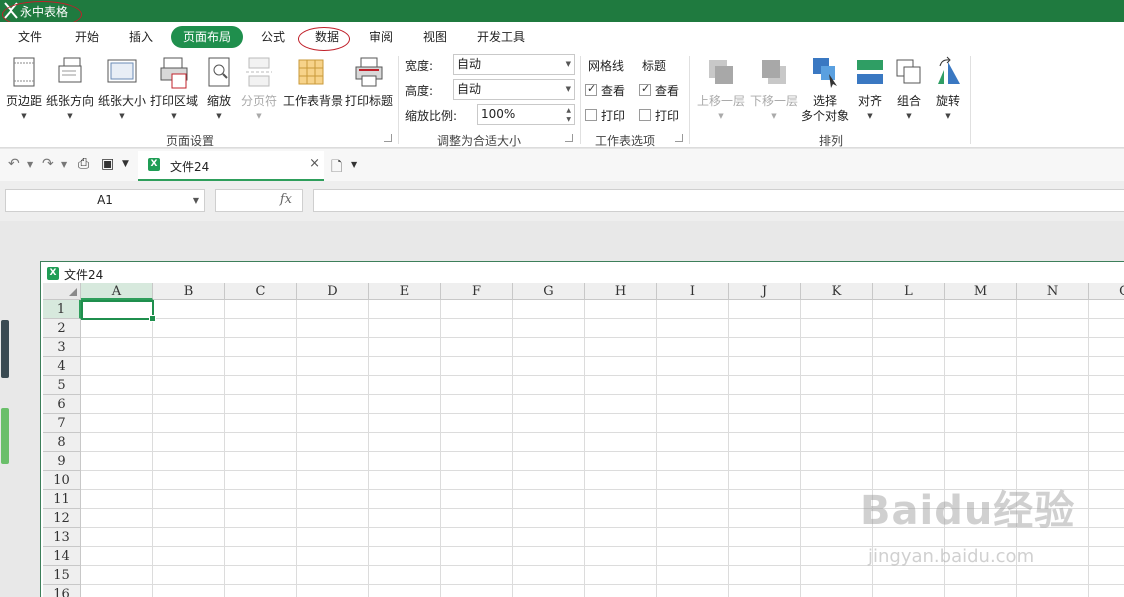 The image size is (1124, 597). Describe the element at coordinates (5, 349) in the screenshot. I see `left-splitter-handle` at that location.